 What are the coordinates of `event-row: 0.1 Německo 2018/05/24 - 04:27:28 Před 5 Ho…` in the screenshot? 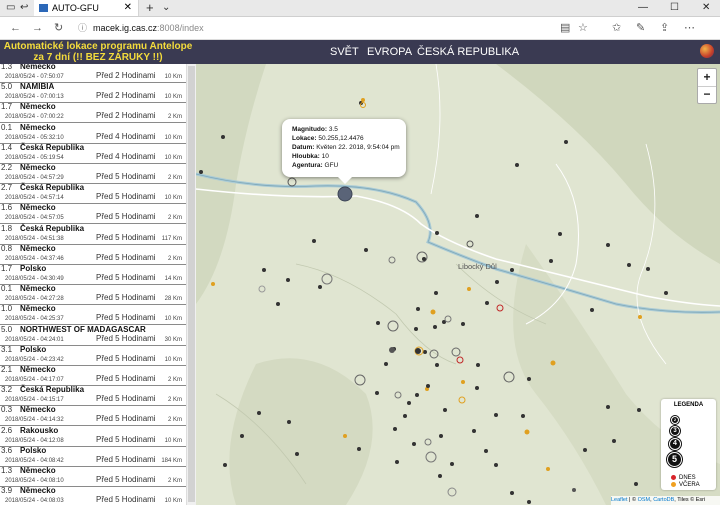 It's located at (93, 295).